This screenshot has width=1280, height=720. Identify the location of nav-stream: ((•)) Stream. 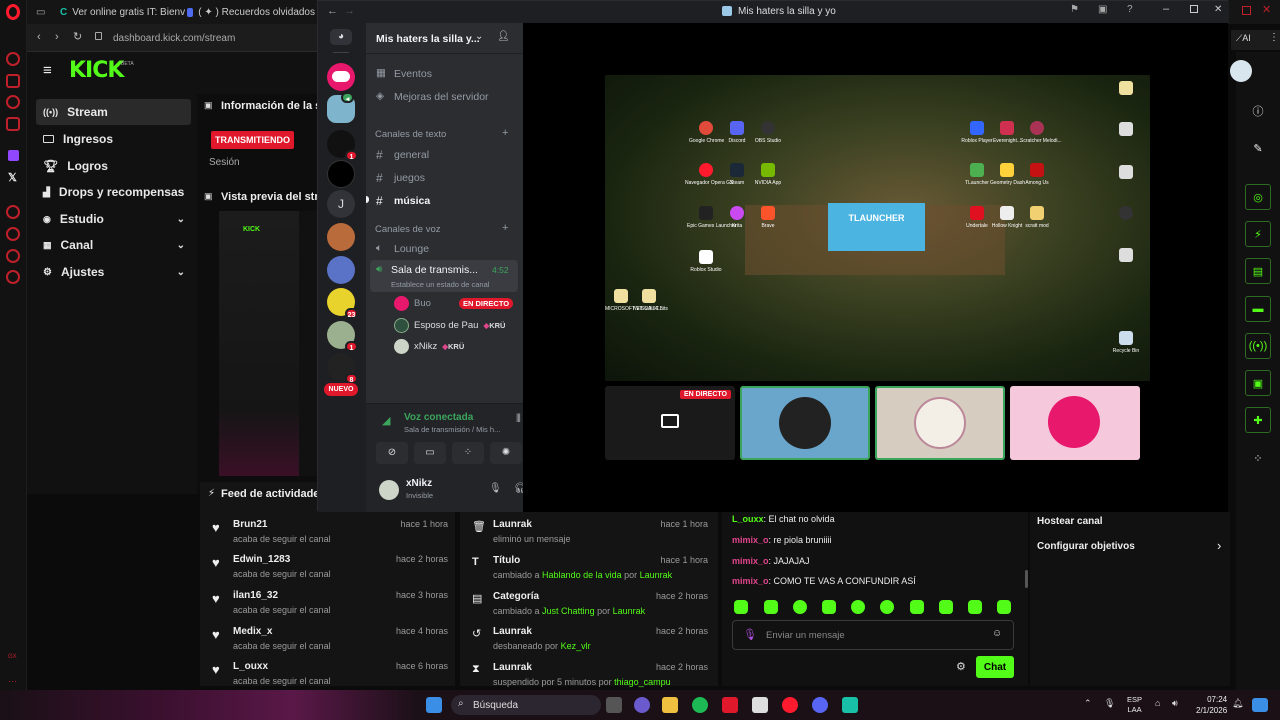
(113, 112).